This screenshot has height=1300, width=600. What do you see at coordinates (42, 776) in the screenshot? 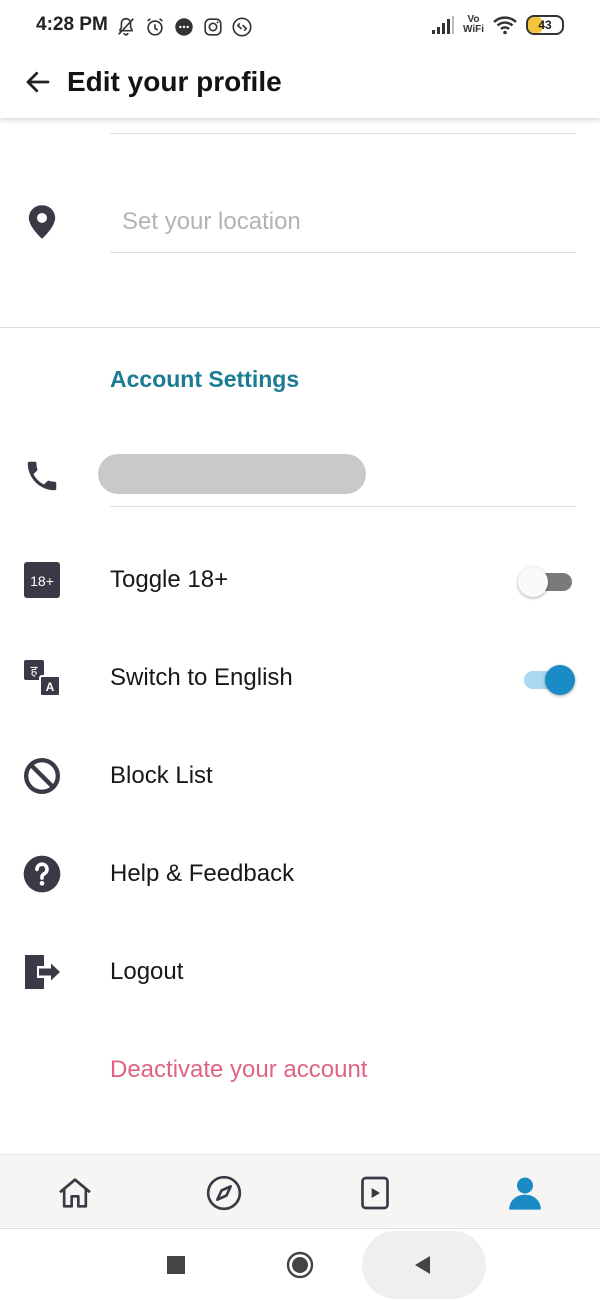
I see `block-icon` at bounding box center [42, 776].